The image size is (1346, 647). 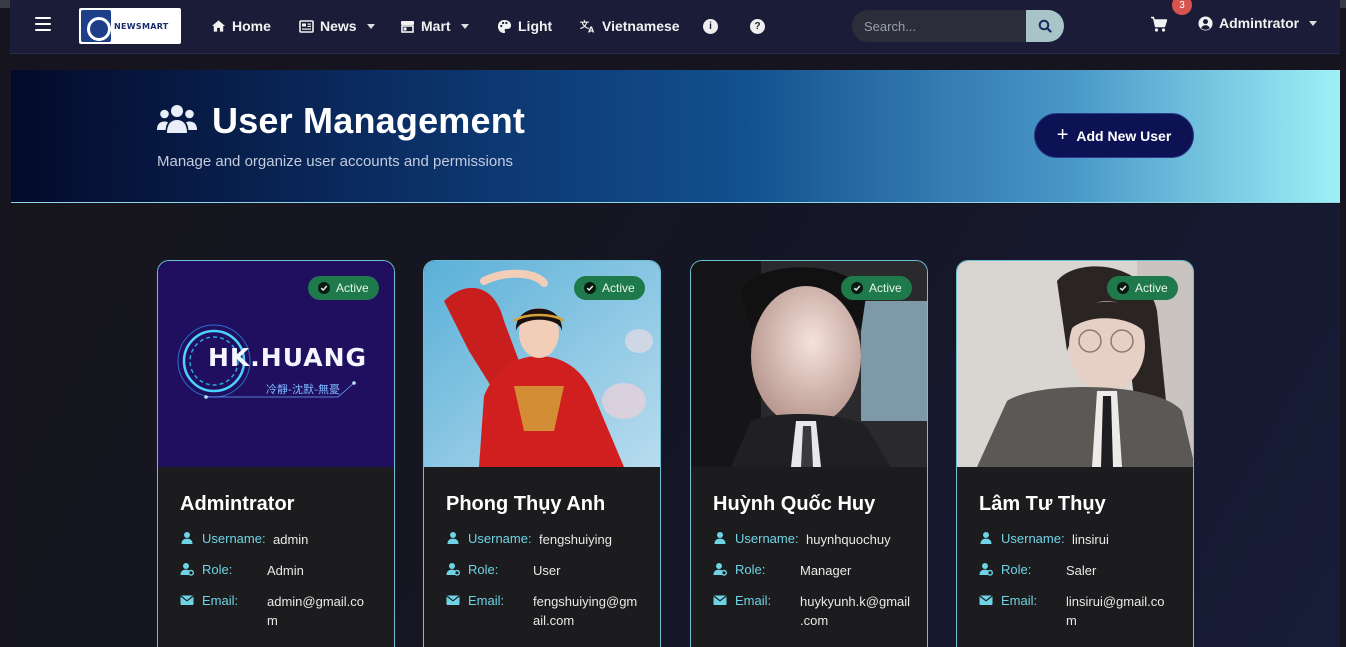 What do you see at coordinates (1037, 570) in the screenshot?
I see `role-row: Role: Saler` at bounding box center [1037, 570].